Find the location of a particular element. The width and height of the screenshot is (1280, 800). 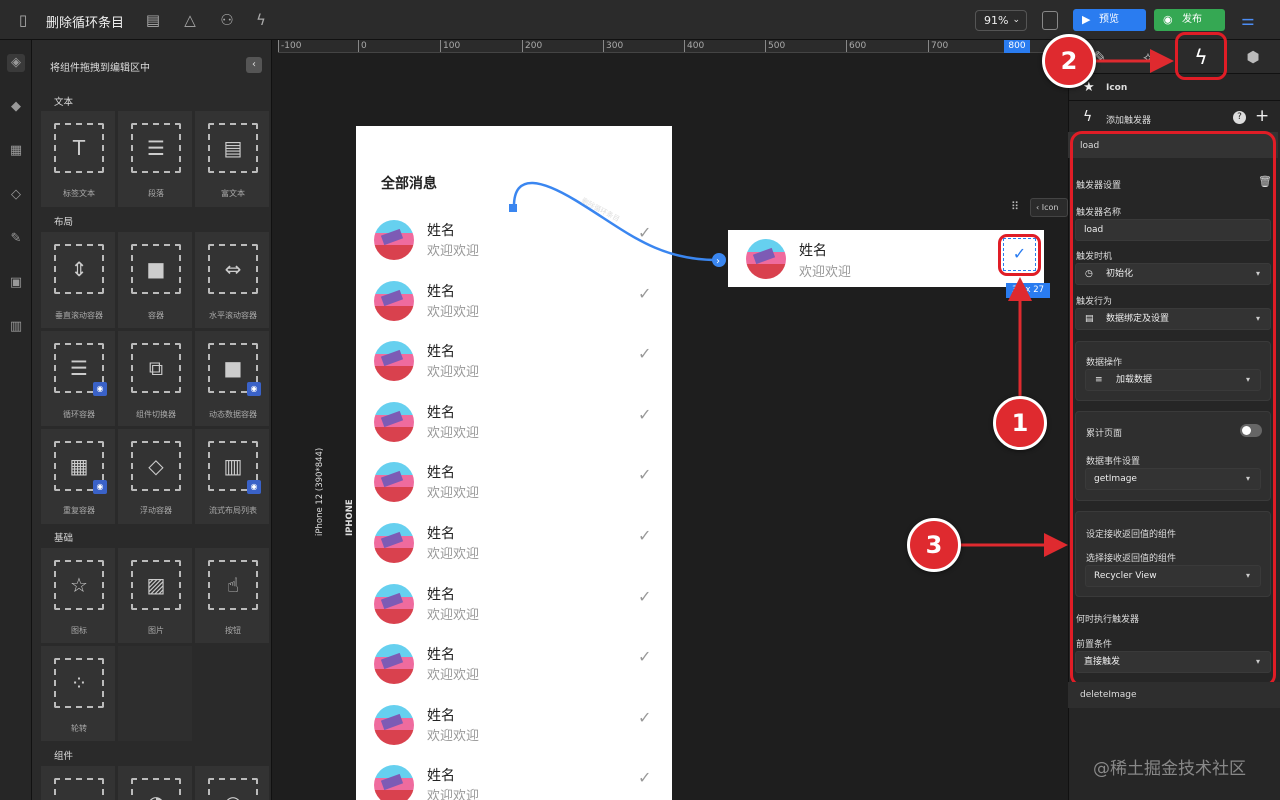

device-type: IPHONE is located at coordinates (350, 517).